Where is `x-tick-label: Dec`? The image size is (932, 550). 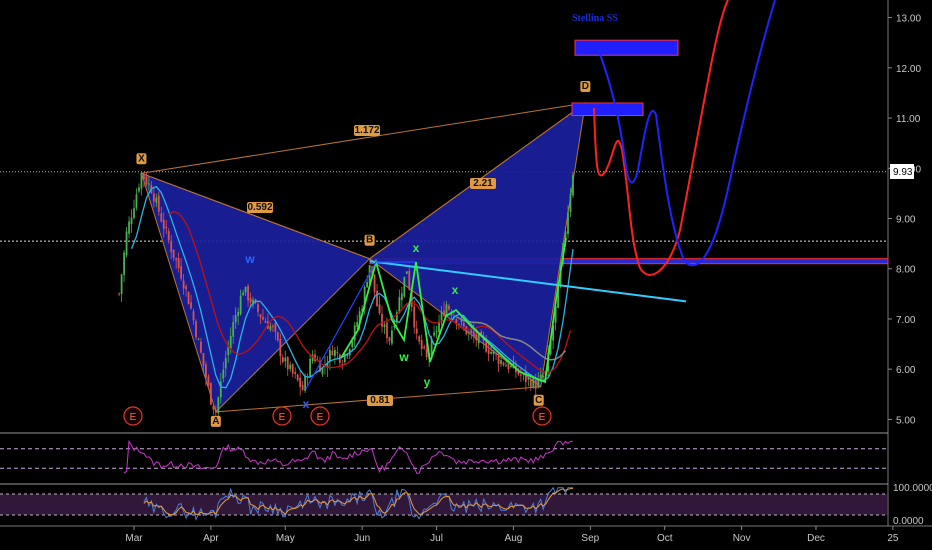 x-tick-label: Dec is located at coordinates (816, 538).